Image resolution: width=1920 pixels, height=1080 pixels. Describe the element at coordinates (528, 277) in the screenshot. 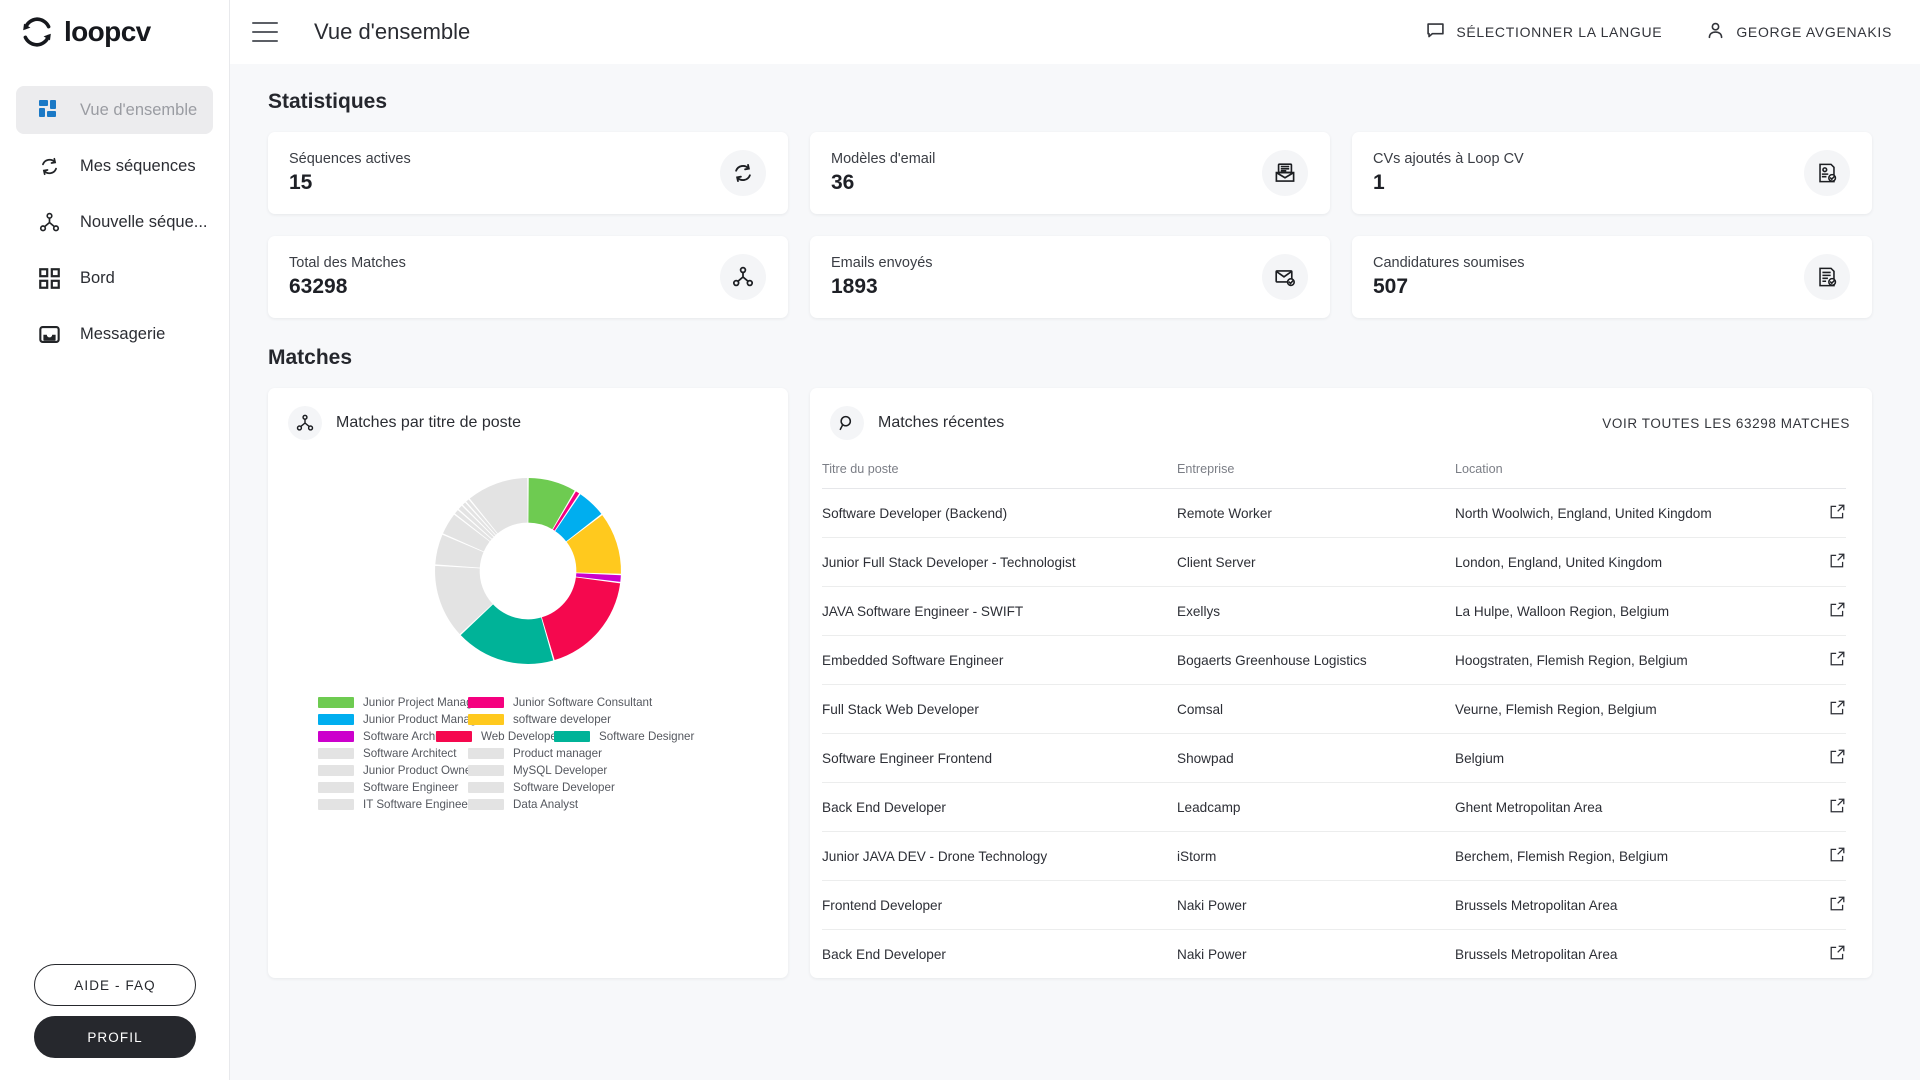

I see `stat-card-total-des-matches: Total des Matches 63298` at that location.